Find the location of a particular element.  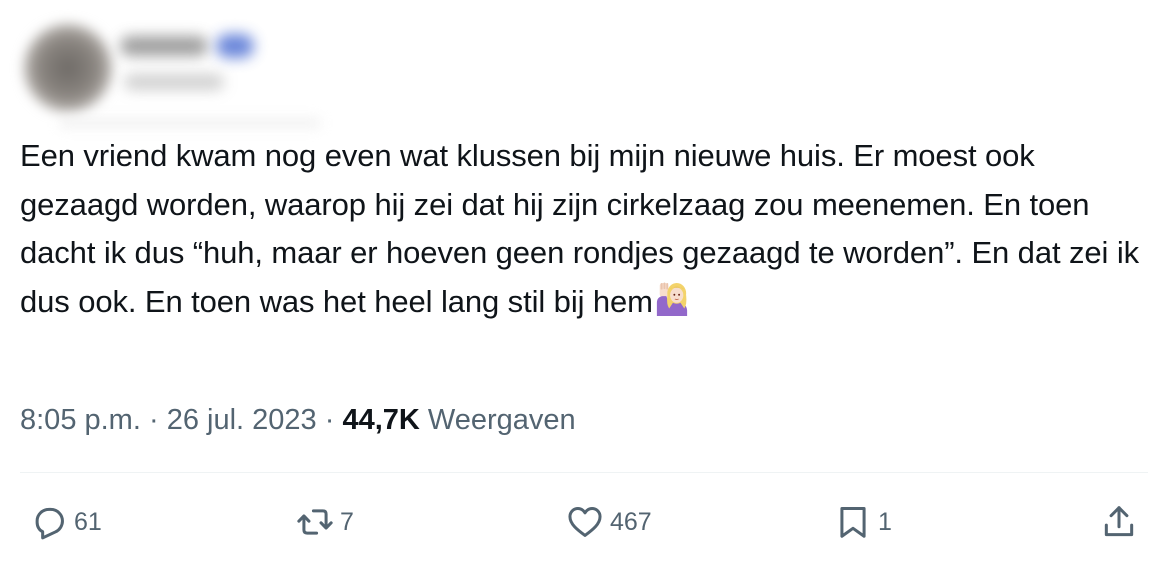

bookmark-button: 1 is located at coordinates (863, 522).